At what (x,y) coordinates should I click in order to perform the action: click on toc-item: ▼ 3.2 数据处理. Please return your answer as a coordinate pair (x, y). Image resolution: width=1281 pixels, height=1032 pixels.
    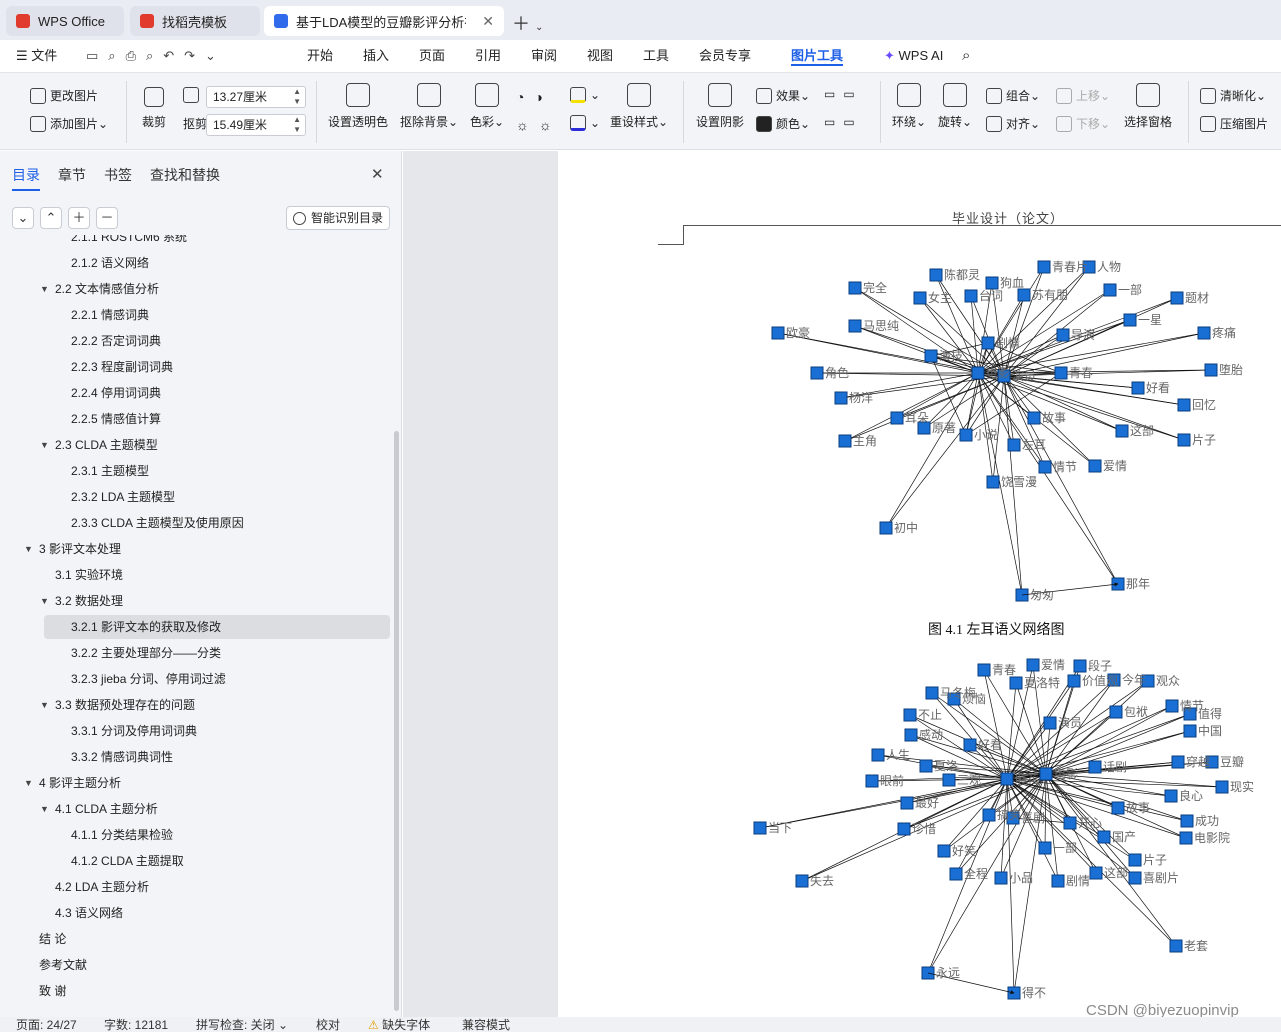
    Looking at the image, I should click on (195, 601).